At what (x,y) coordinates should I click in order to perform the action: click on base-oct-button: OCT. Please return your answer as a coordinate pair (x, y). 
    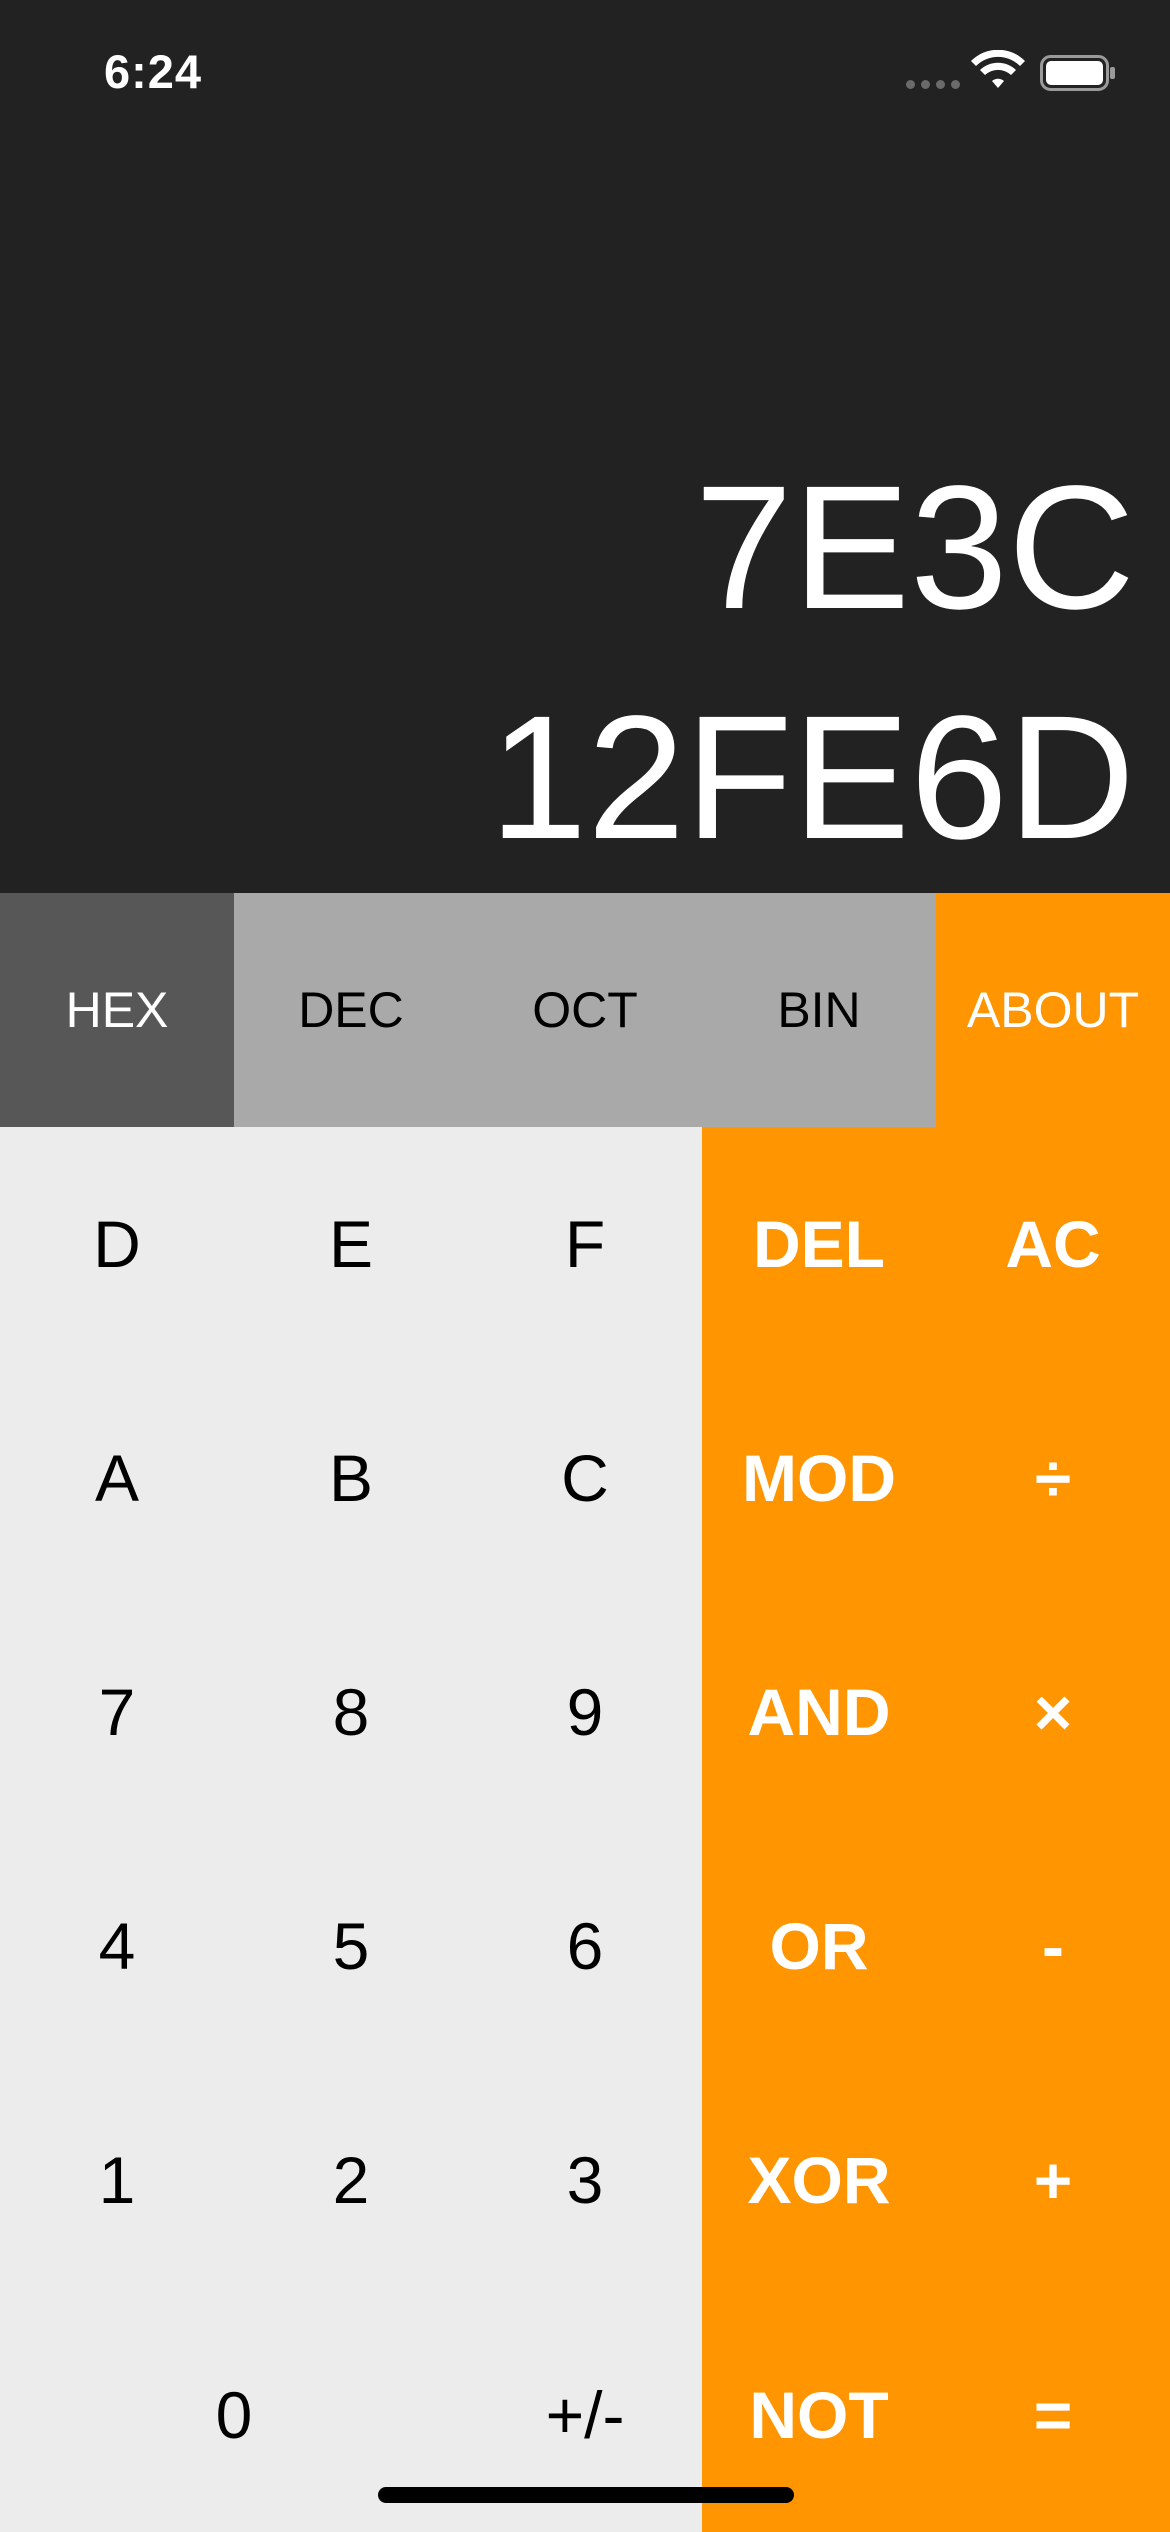
    Looking at the image, I should click on (585, 1010).